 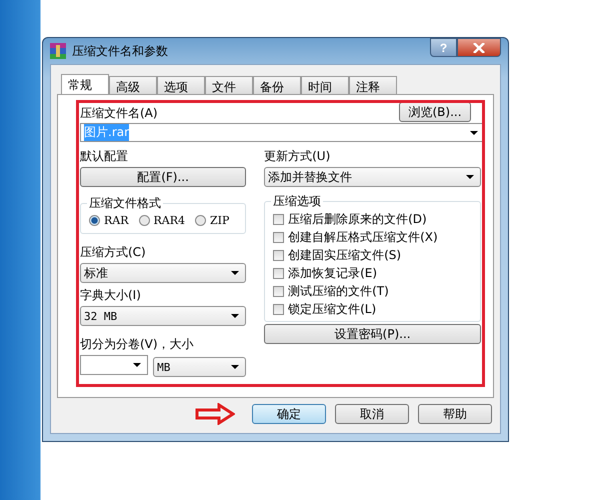 What do you see at coordinates (215, 414) in the screenshot?
I see `right-arrow-icon` at bounding box center [215, 414].